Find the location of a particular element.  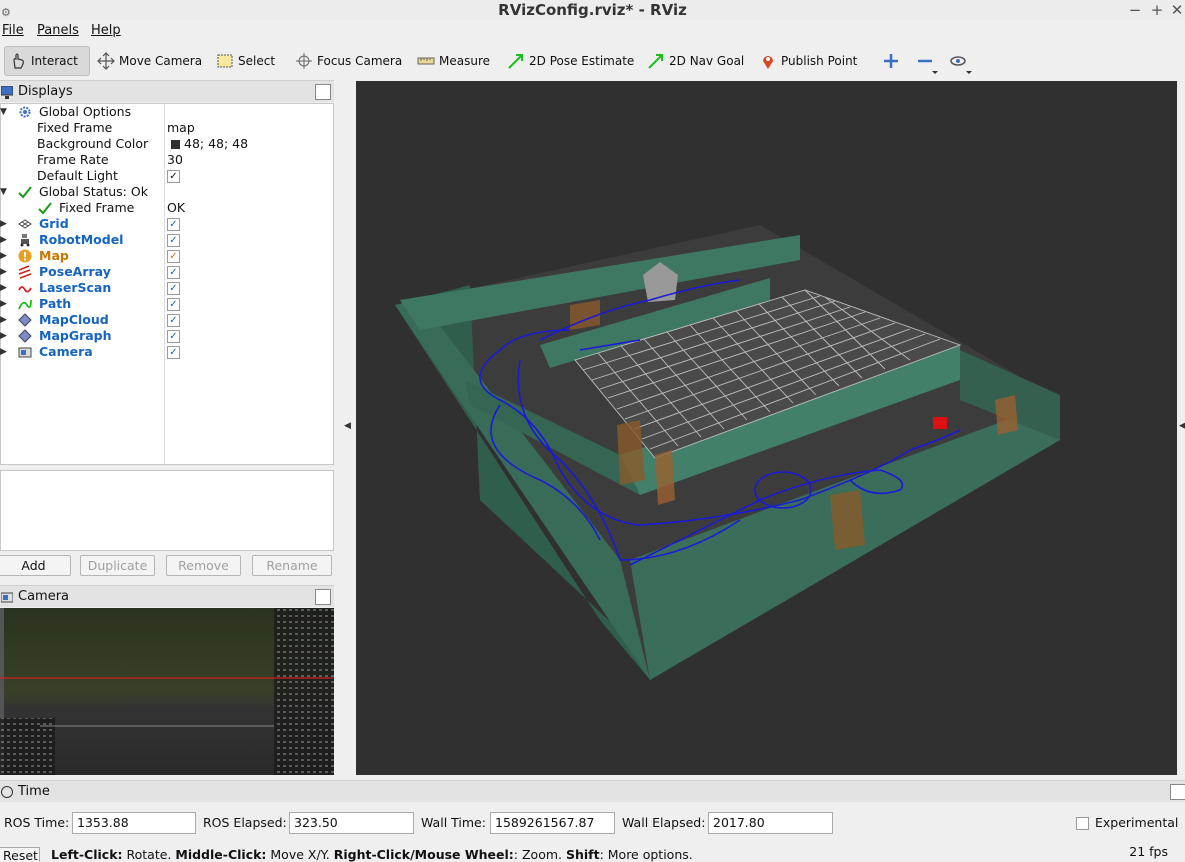

hint-middle-click: Middle-Click: is located at coordinates (221, 854).